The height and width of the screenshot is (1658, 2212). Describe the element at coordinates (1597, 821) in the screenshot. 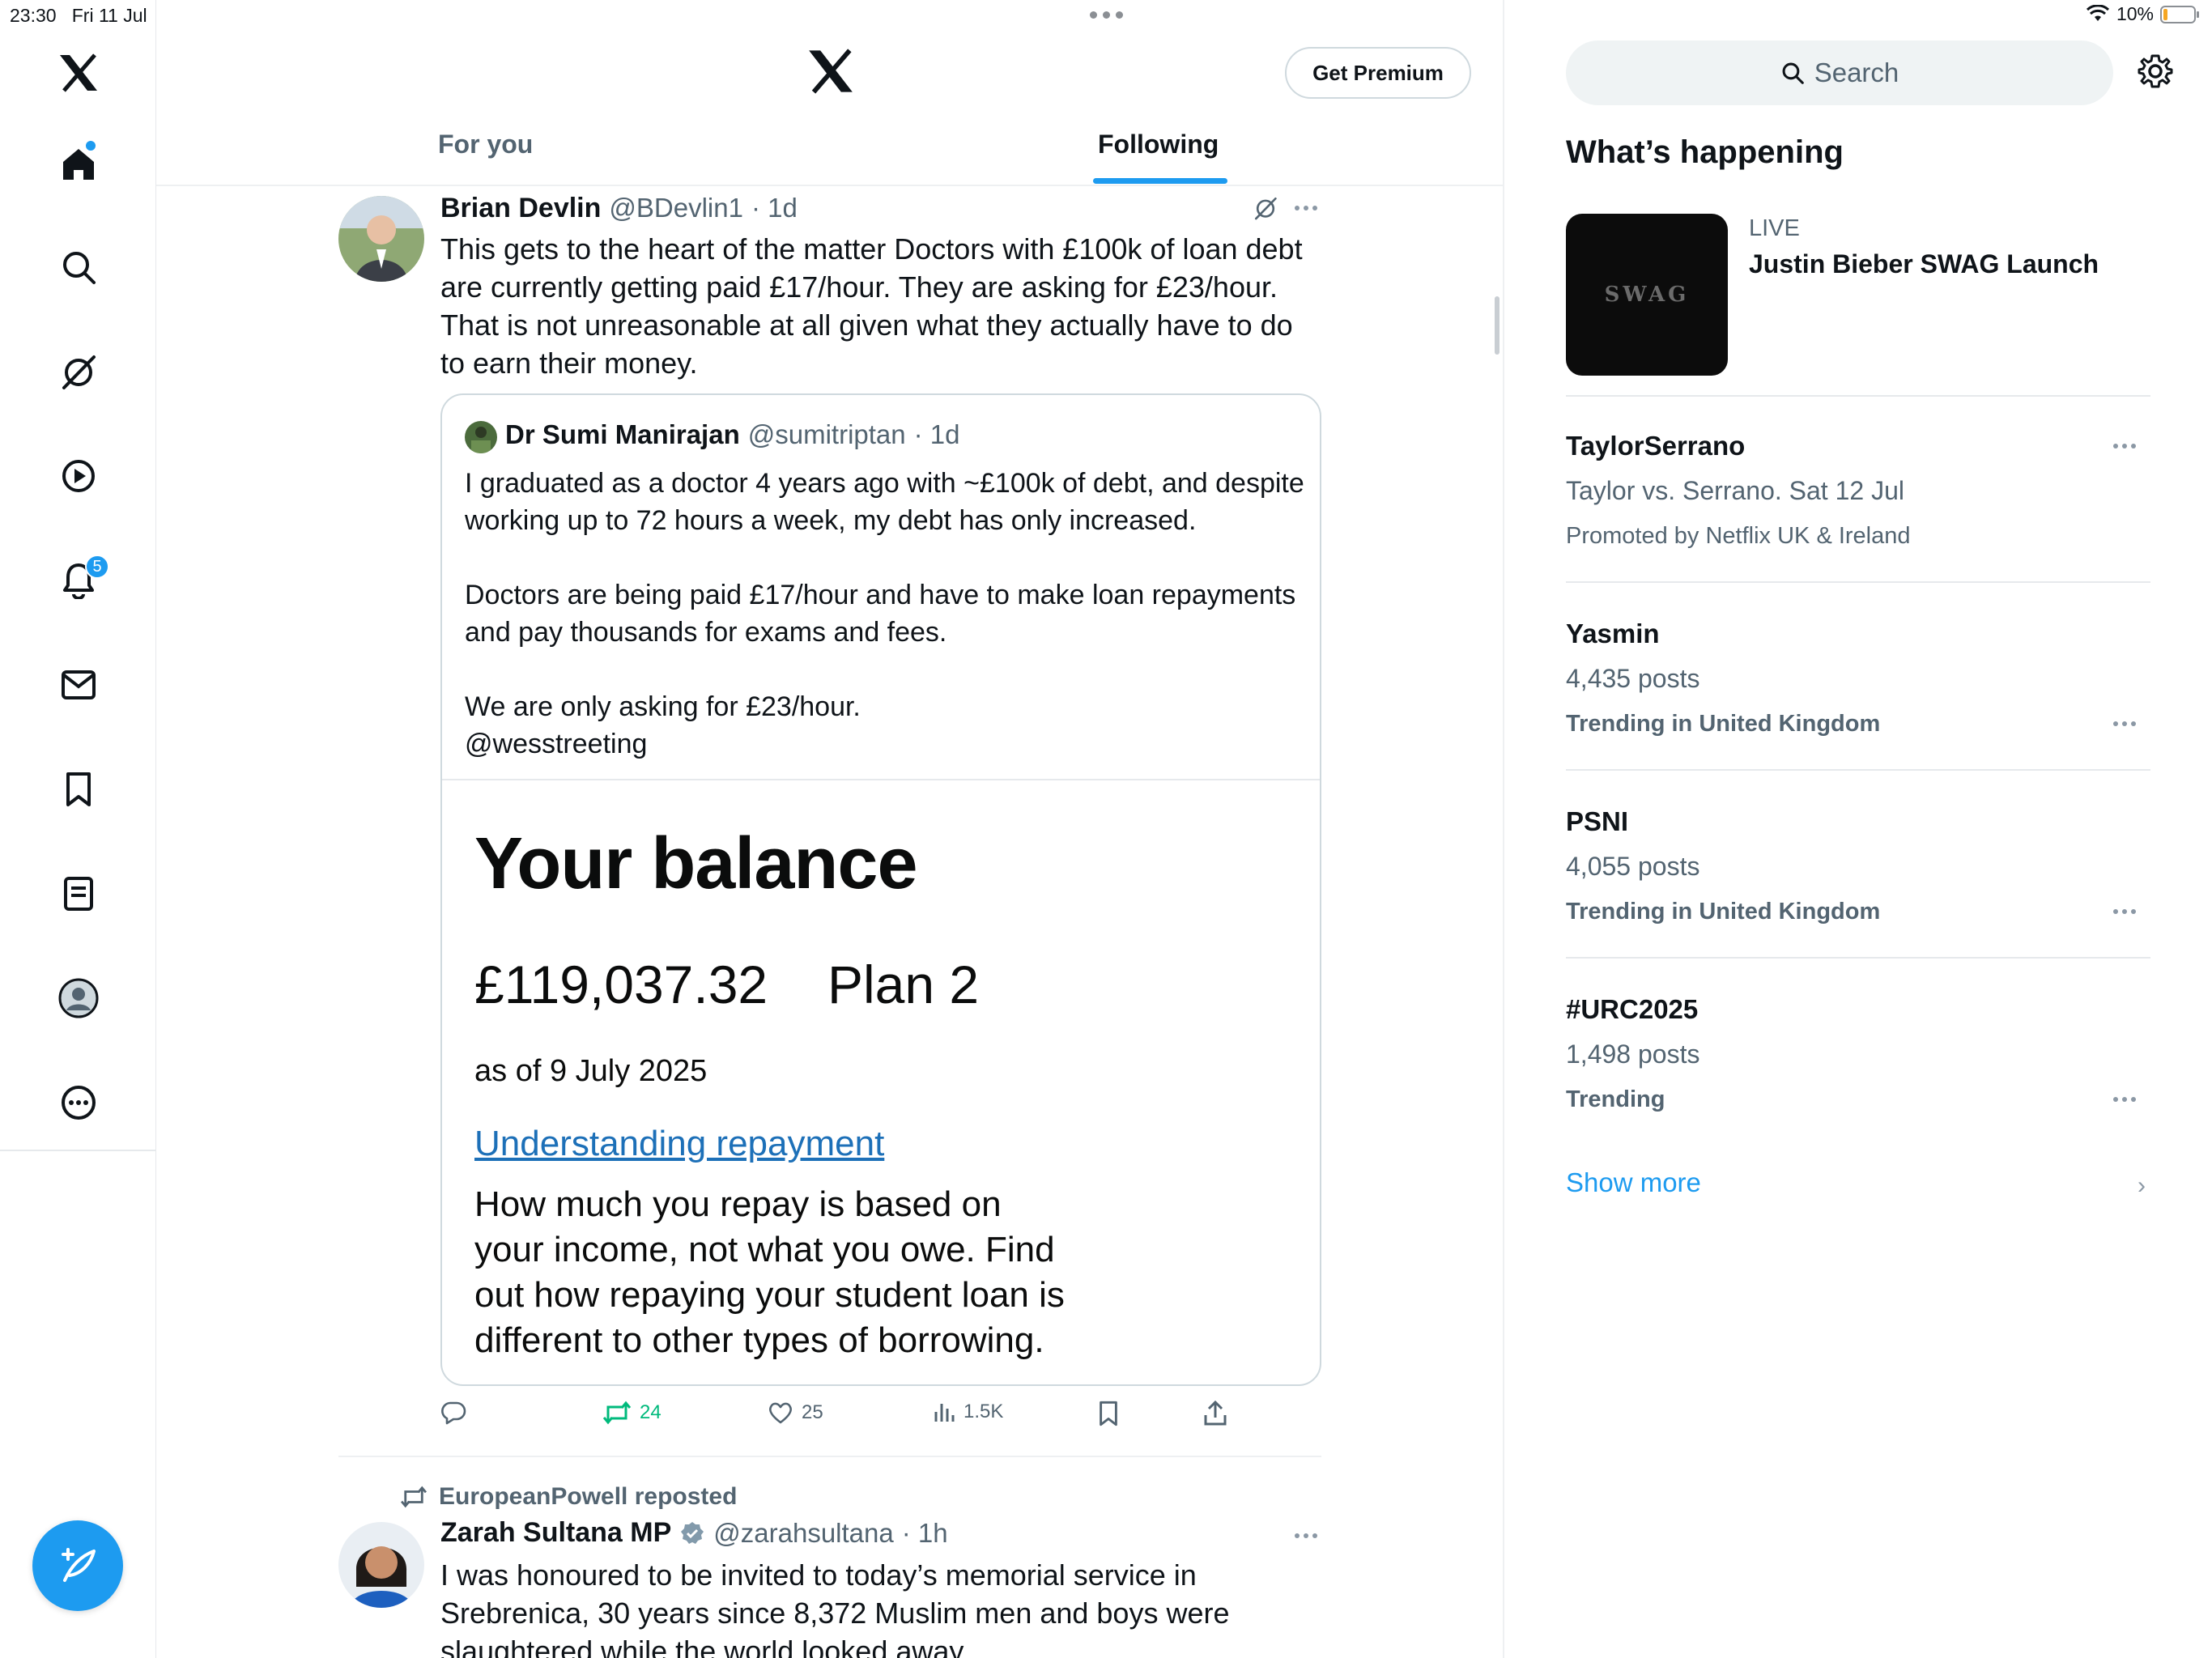

I see `trend-title-3: PSNI` at that location.